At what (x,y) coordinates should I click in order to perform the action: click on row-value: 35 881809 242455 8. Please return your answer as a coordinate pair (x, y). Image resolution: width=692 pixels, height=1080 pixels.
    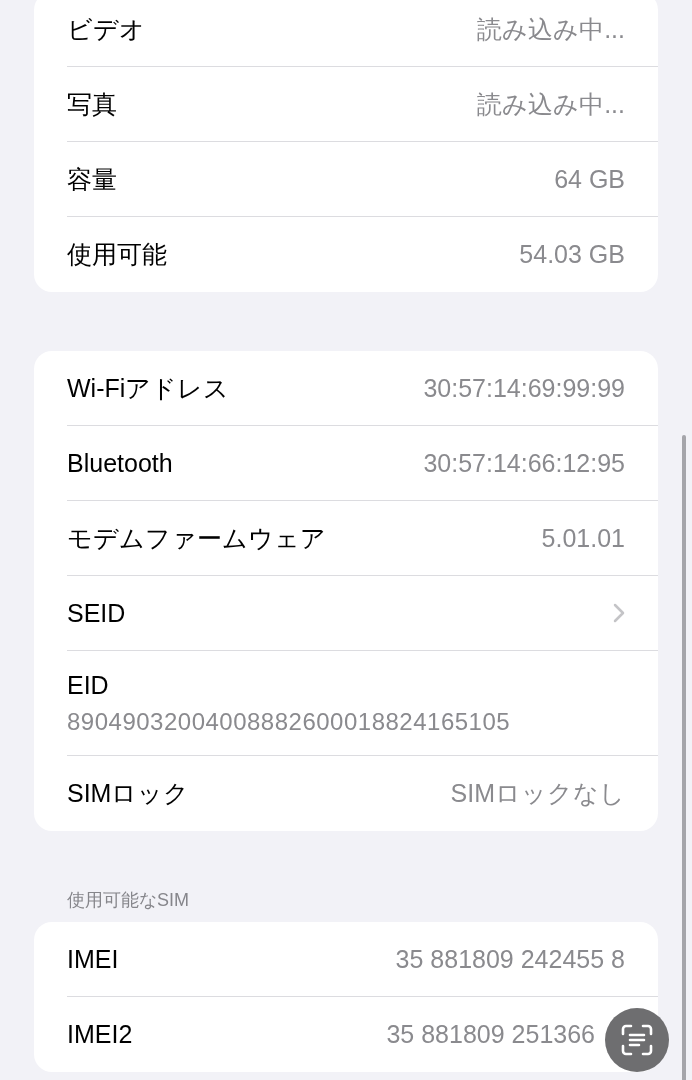
    Looking at the image, I should click on (510, 959).